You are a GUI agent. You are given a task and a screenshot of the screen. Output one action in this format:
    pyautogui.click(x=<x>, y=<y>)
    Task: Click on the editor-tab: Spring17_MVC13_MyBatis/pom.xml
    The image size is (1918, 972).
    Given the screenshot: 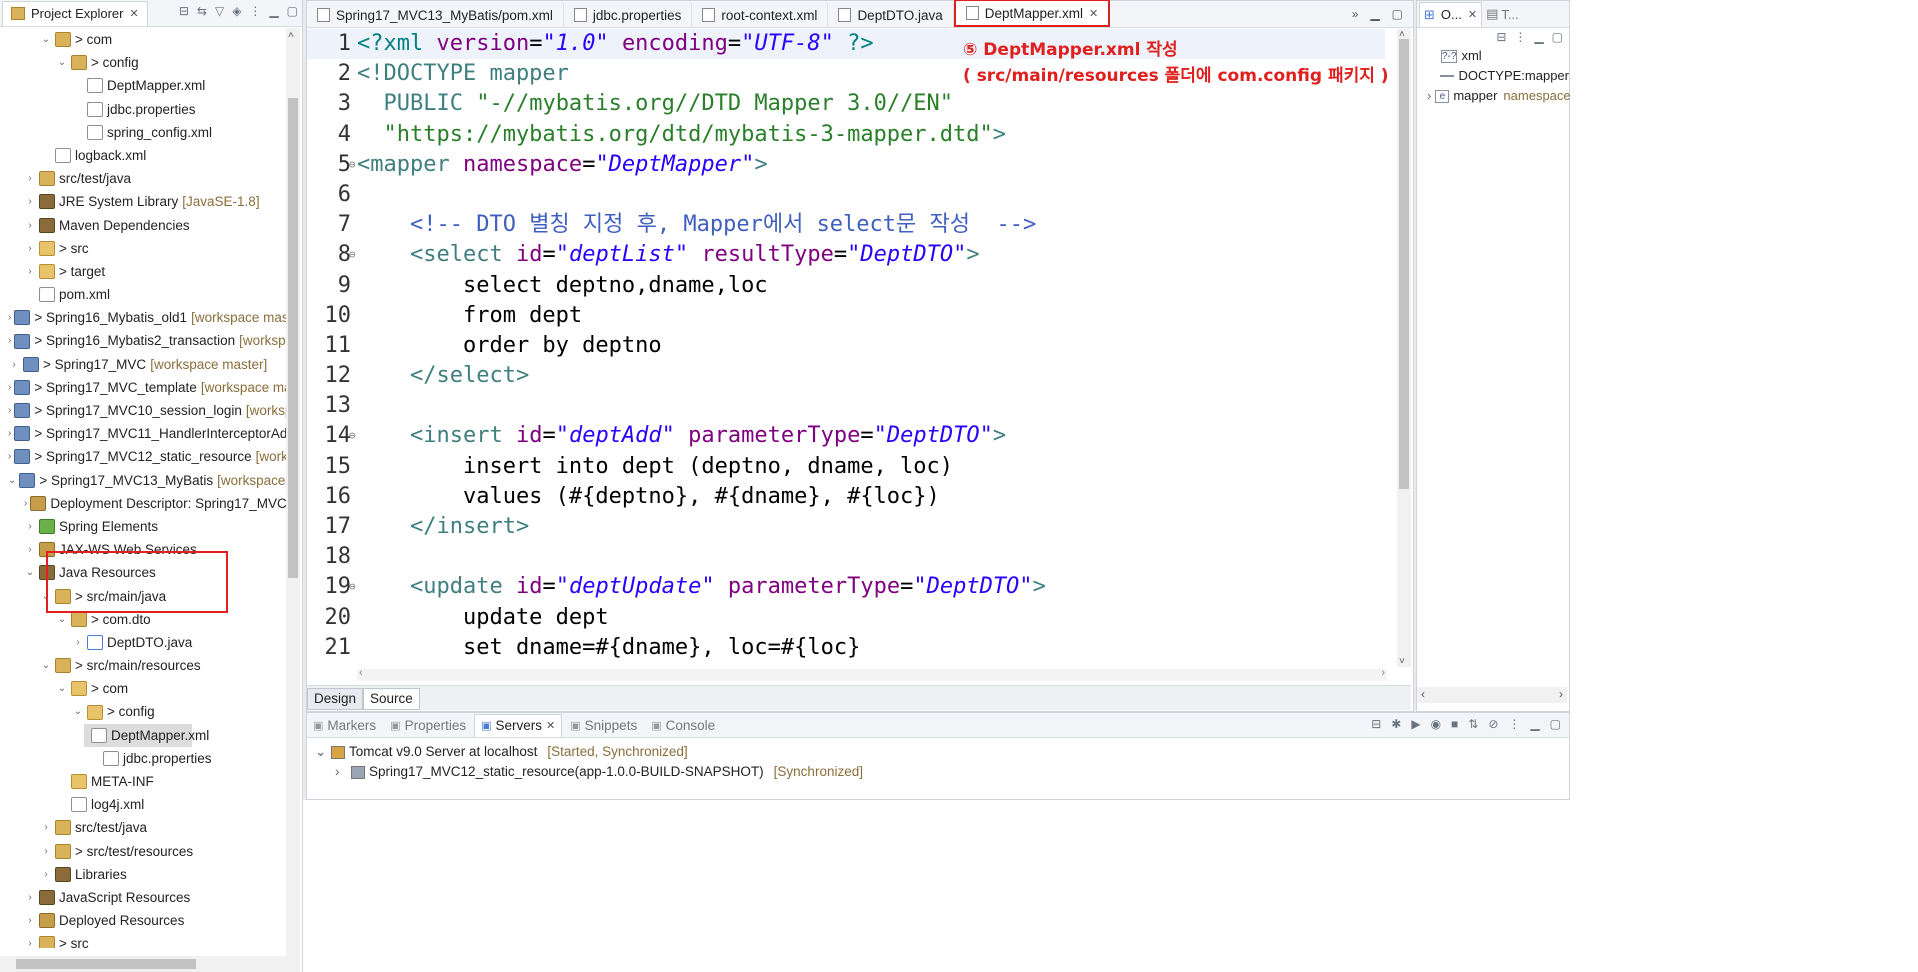 What is the action you would take?
    pyautogui.click(x=435, y=15)
    